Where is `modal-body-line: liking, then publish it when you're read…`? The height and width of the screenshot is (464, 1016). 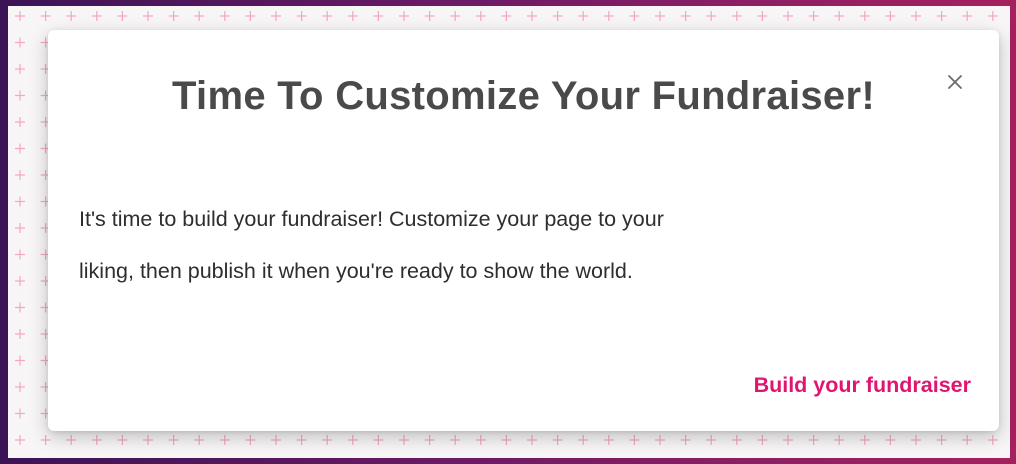 modal-body-line: liking, then publish it when you're read… is located at coordinates (356, 271).